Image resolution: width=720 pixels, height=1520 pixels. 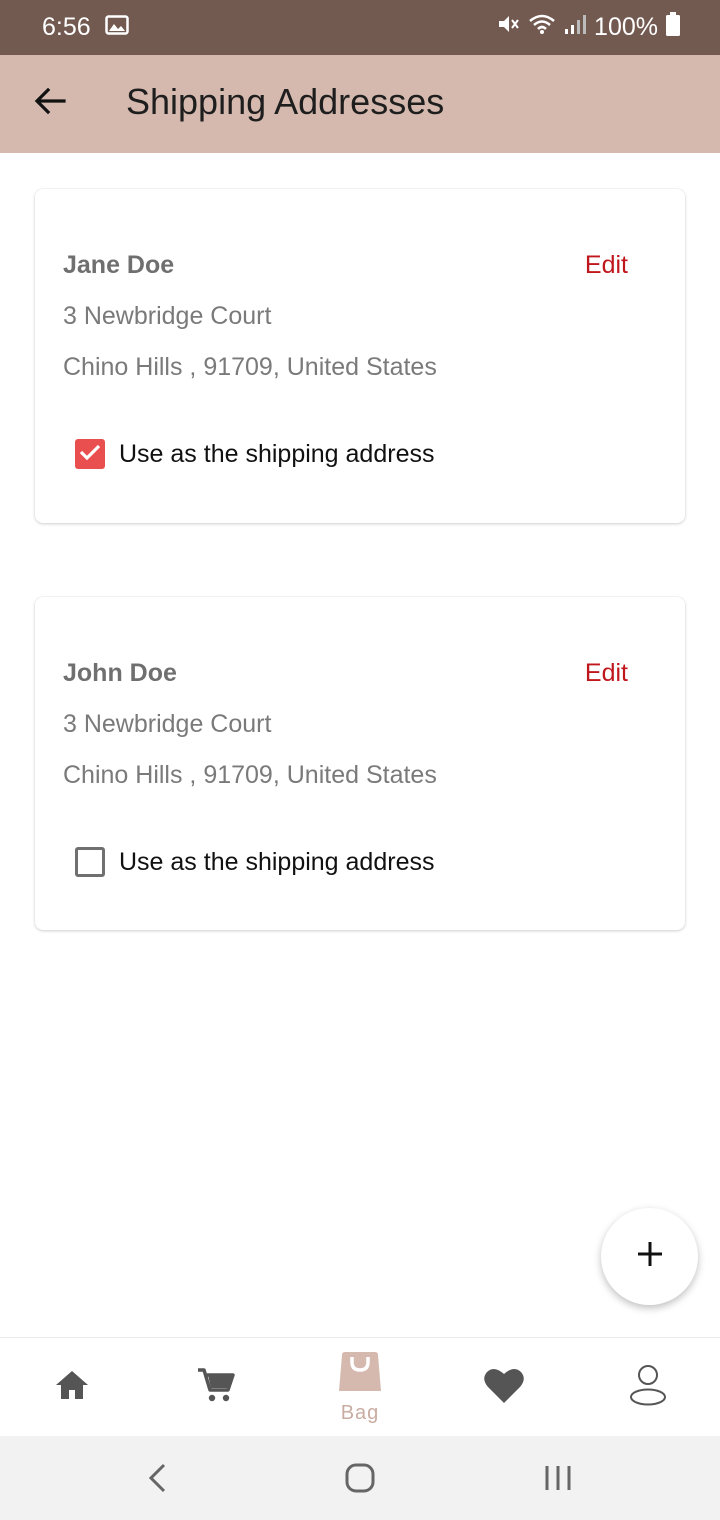 I want to click on cart-icon, so click(x=216, y=1387).